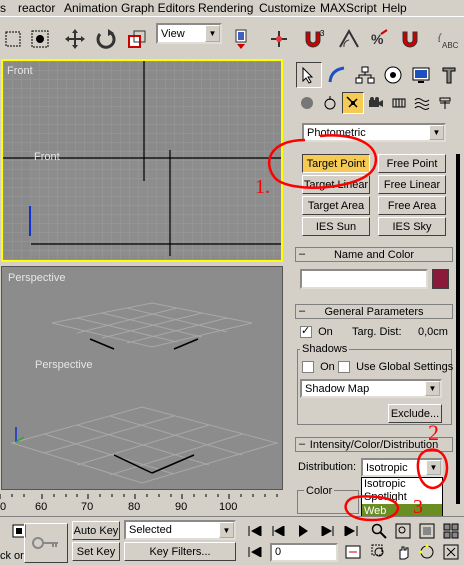 The image size is (464, 565). I want to click on ies-sky-button: IES Sky, so click(412, 226).